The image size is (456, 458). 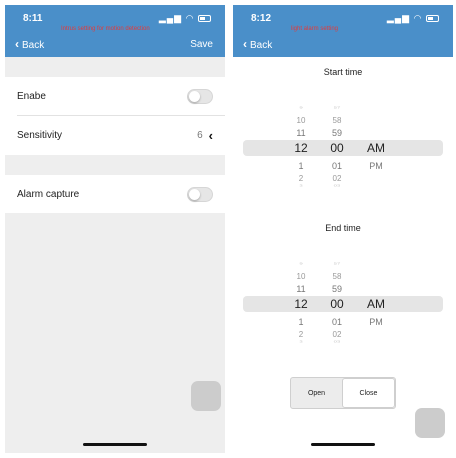 I want to click on end-time-picker: 9 10 11 12 1 2 3 57 58 59 00 01 02 03 AM PM, so click(x=343, y=304).